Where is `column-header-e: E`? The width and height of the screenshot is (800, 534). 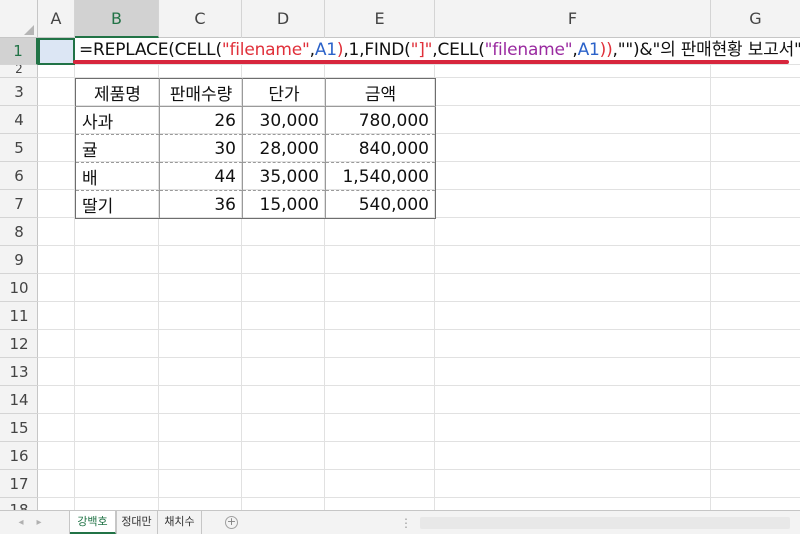
column-header-e: E is located at coordinates (380, 19).